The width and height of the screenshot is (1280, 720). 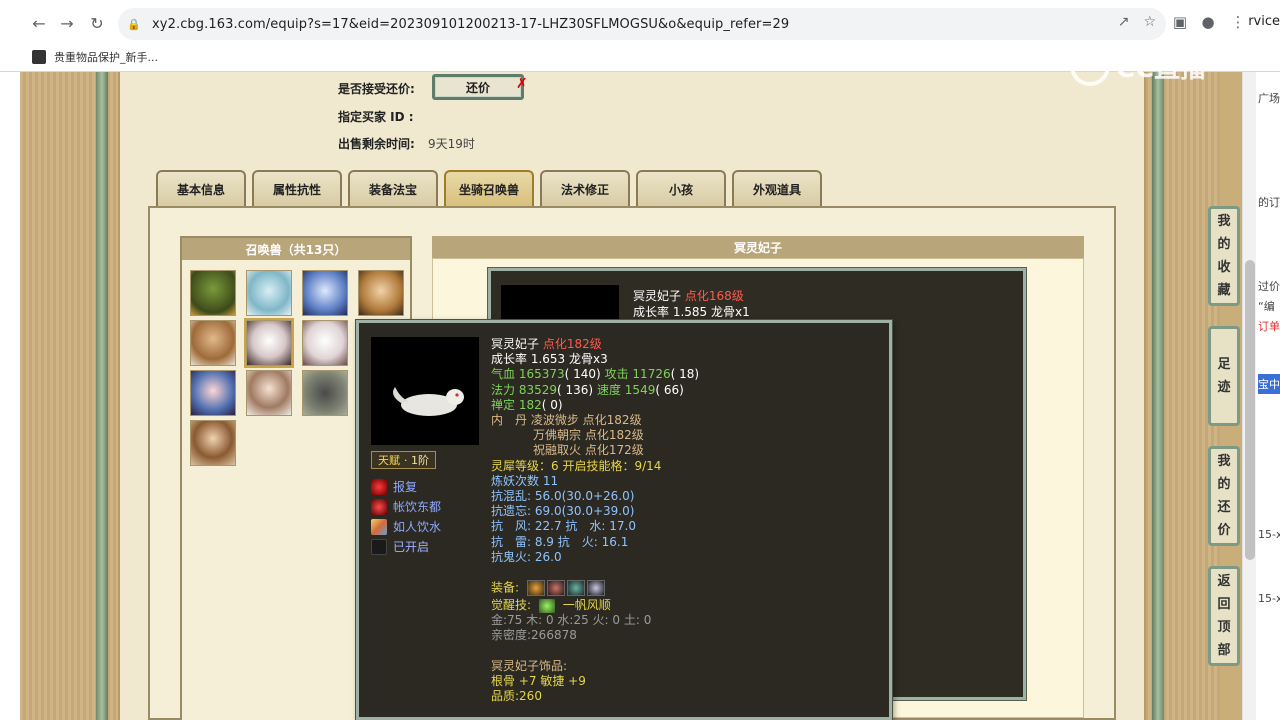 I want to click on skill-item: 已开启, so click(x=406, y=547).